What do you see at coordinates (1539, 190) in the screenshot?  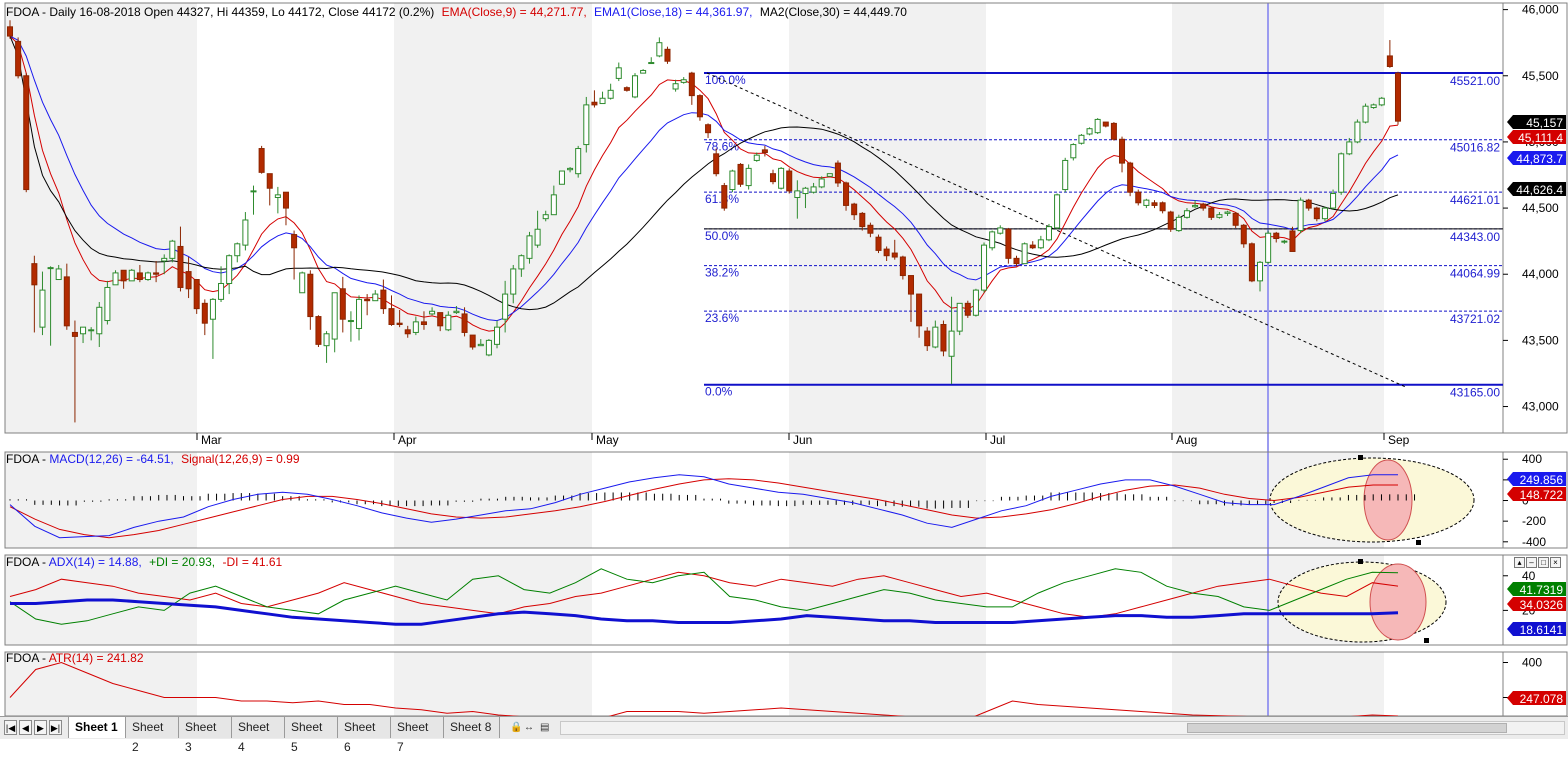 I see `ma30-price-tag: 44,626.4` at bounding box center [1539, 190].